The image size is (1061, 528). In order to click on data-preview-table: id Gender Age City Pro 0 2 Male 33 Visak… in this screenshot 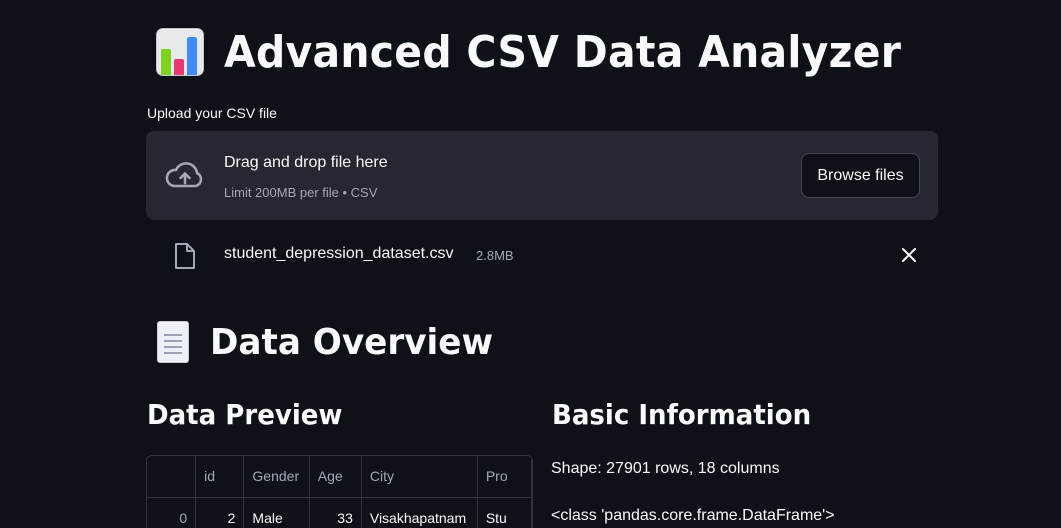, I will do `click(339, 491)`.